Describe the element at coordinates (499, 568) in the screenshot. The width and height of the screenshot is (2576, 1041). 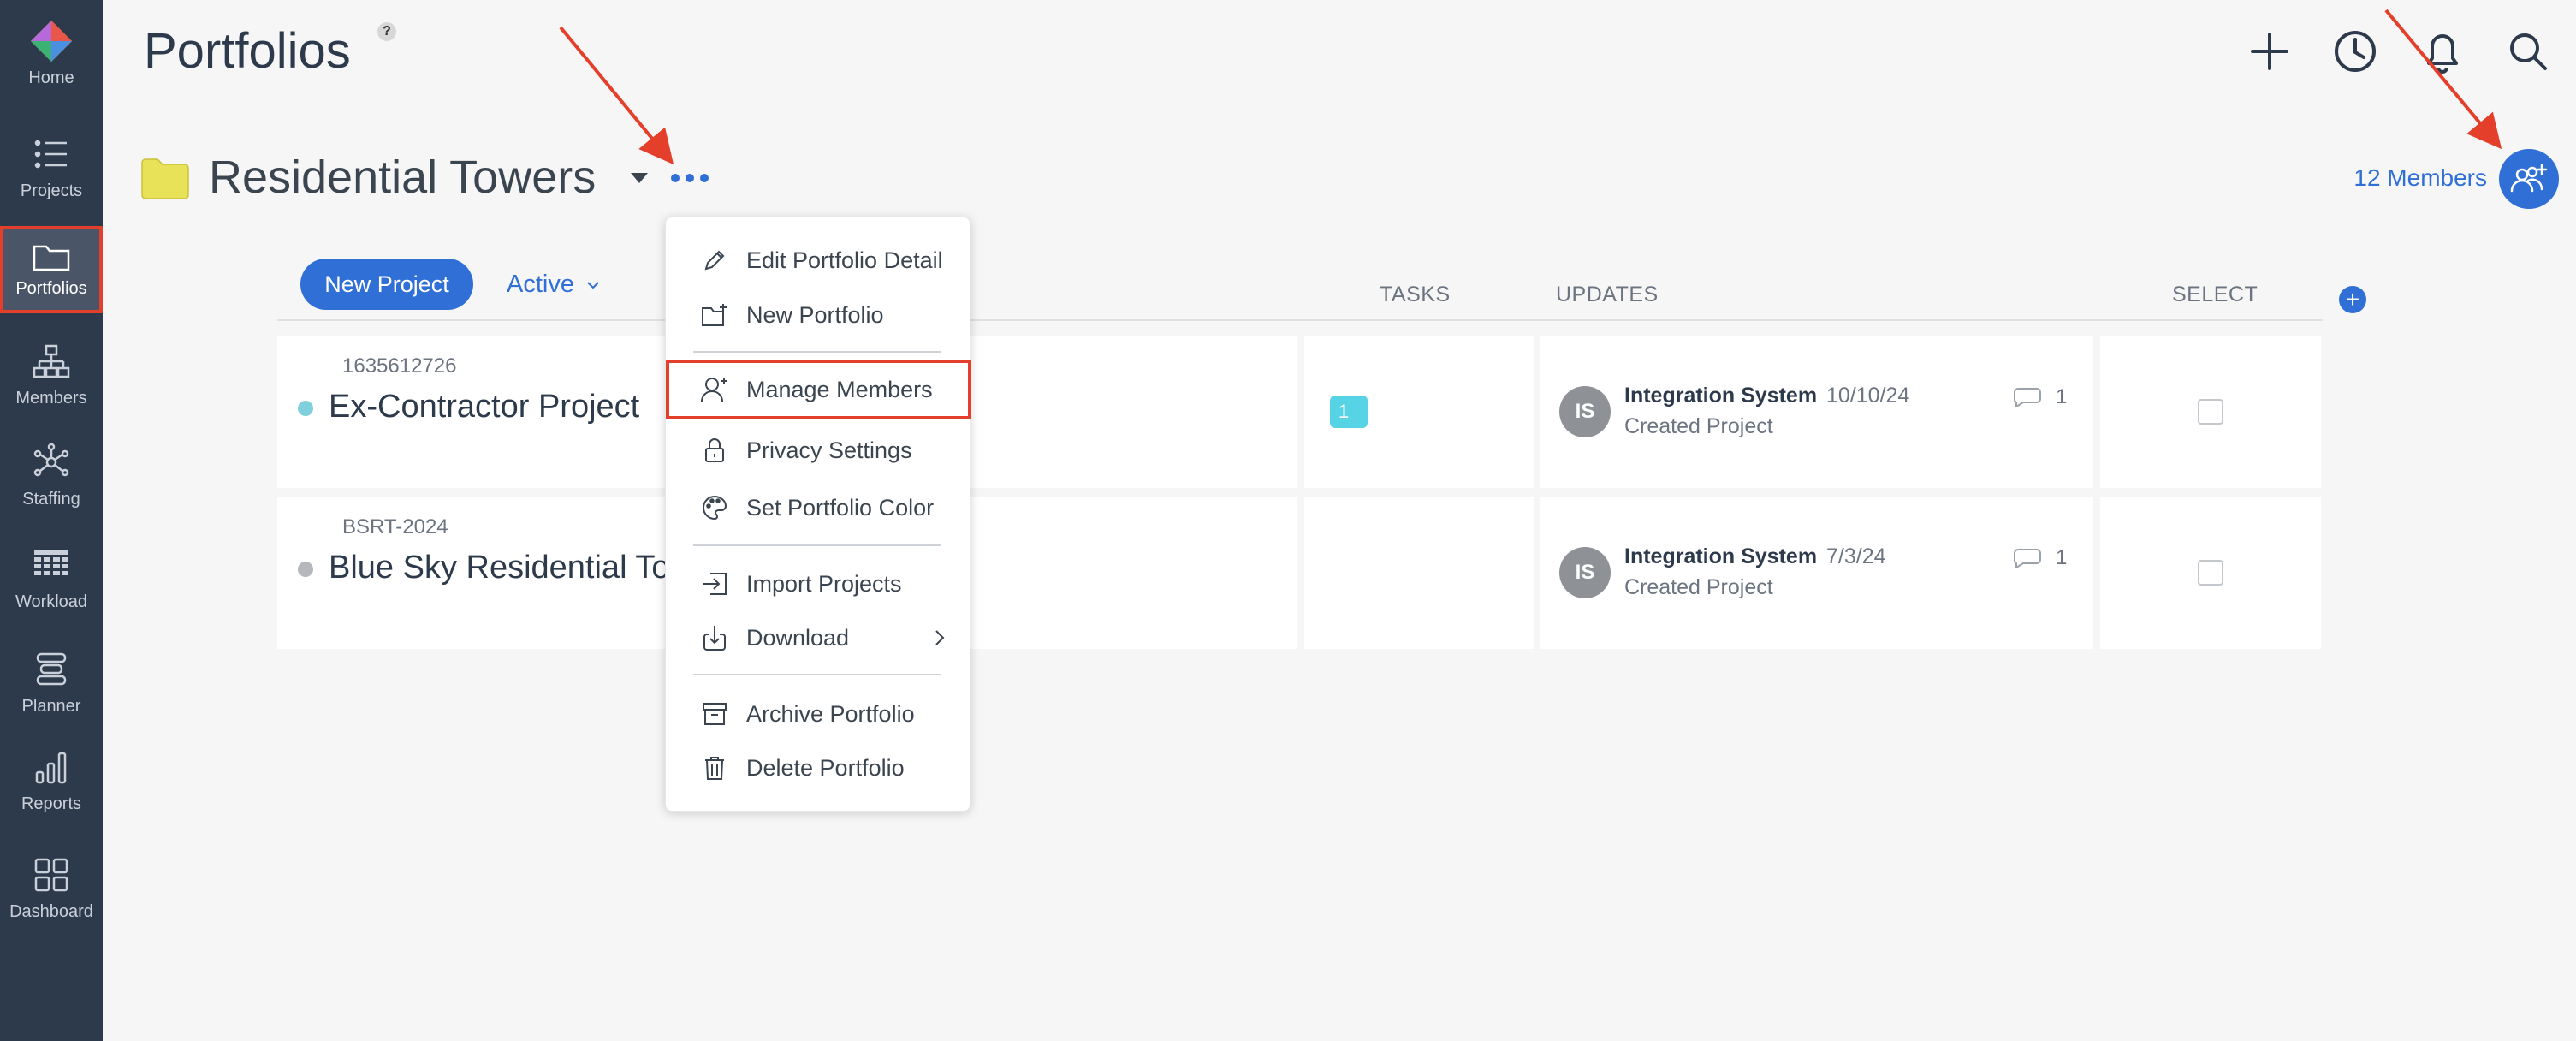
I see `project-name: Blue Sky Residential To` at that location.